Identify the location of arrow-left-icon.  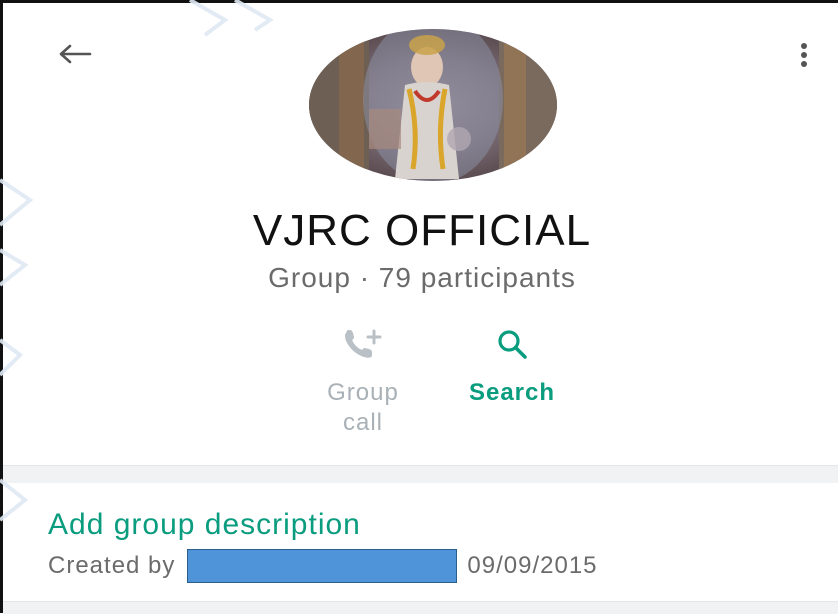
(75, 54).